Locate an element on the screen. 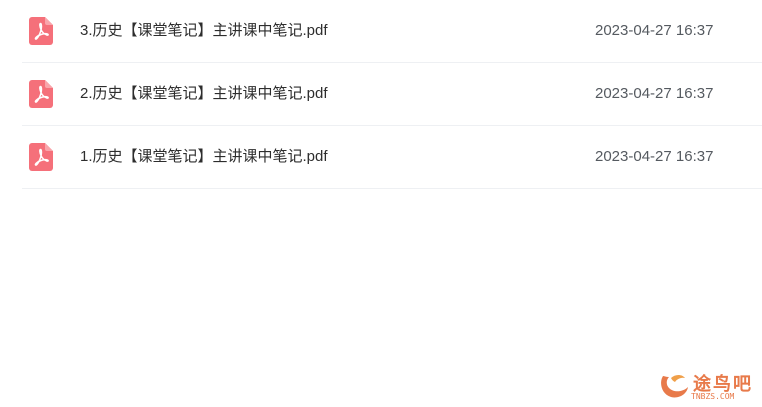 Image resolution: width=762 pixels, height=407 pixels. file-name: 3.历史【课堂笔记】主讲课中笔记.pdf is located at coordinates (204, 31).